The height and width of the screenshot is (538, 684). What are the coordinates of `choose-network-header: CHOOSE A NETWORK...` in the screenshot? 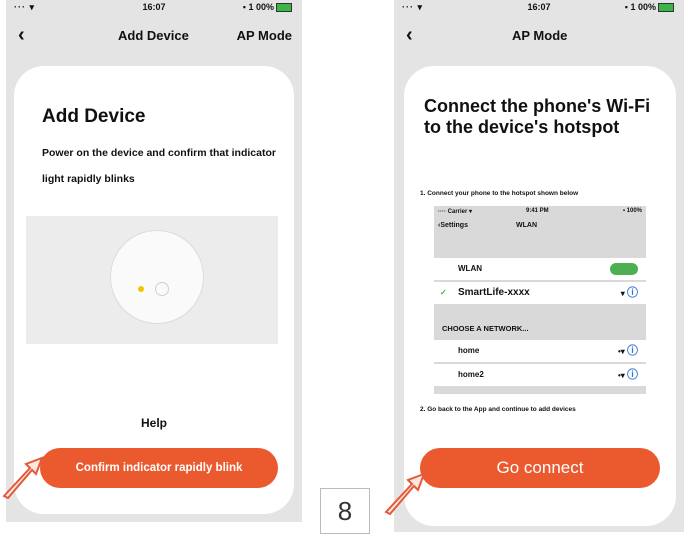 It's located at (485, 328).